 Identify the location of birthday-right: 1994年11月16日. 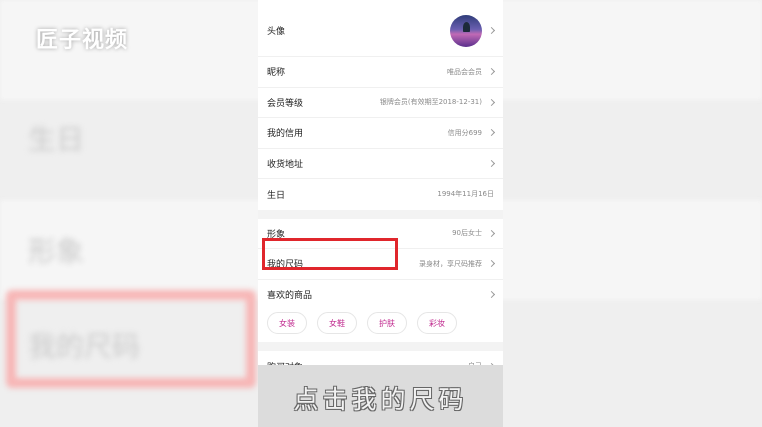
(465, 194).